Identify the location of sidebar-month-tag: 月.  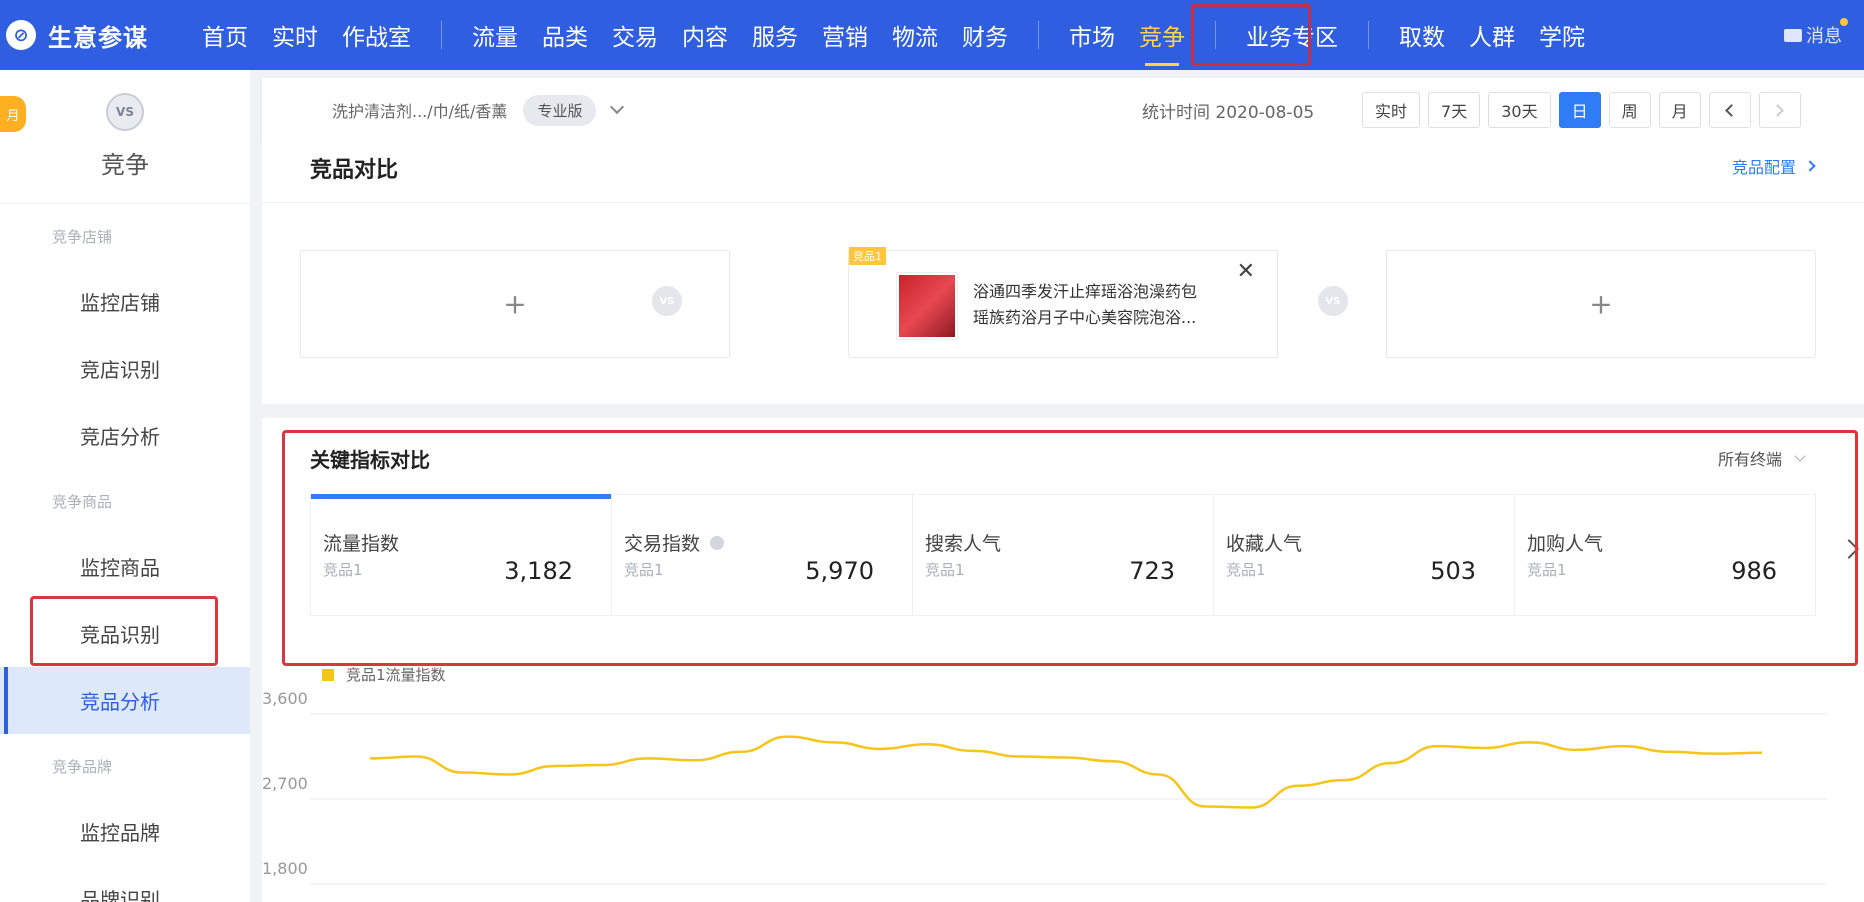
(13, 114).